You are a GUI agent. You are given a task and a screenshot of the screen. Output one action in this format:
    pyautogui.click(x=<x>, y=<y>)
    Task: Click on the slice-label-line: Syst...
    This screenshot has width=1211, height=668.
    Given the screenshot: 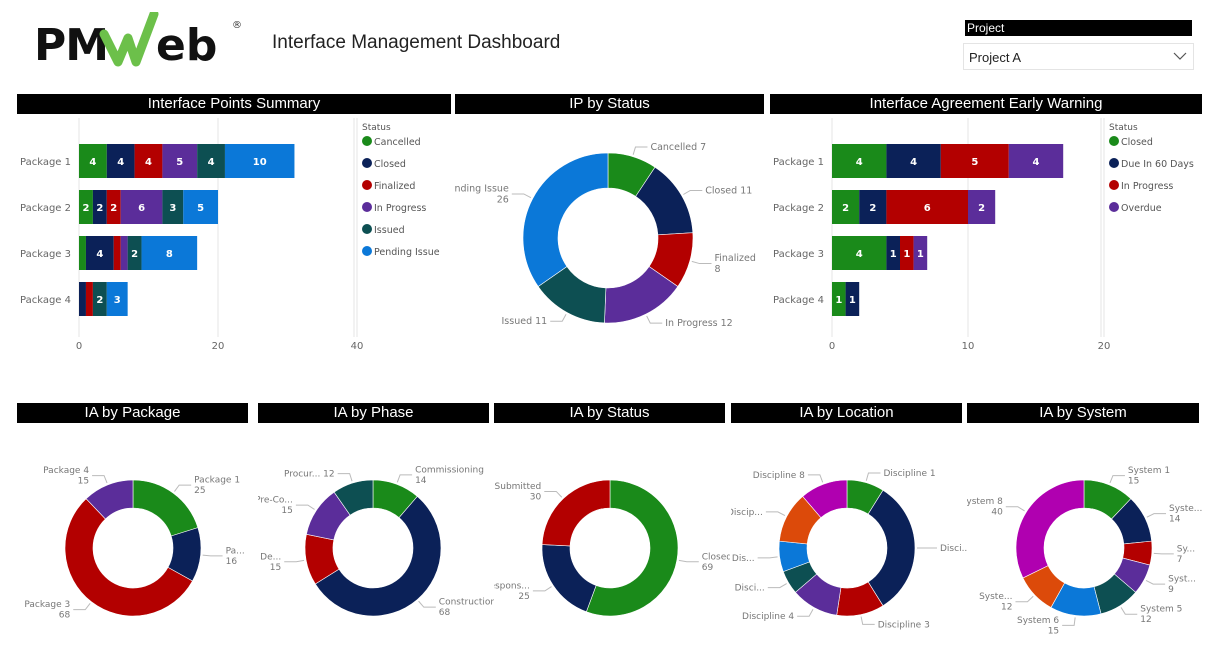 What is the action you would take?
    pyautogui.click(x=1182, y=580)
    